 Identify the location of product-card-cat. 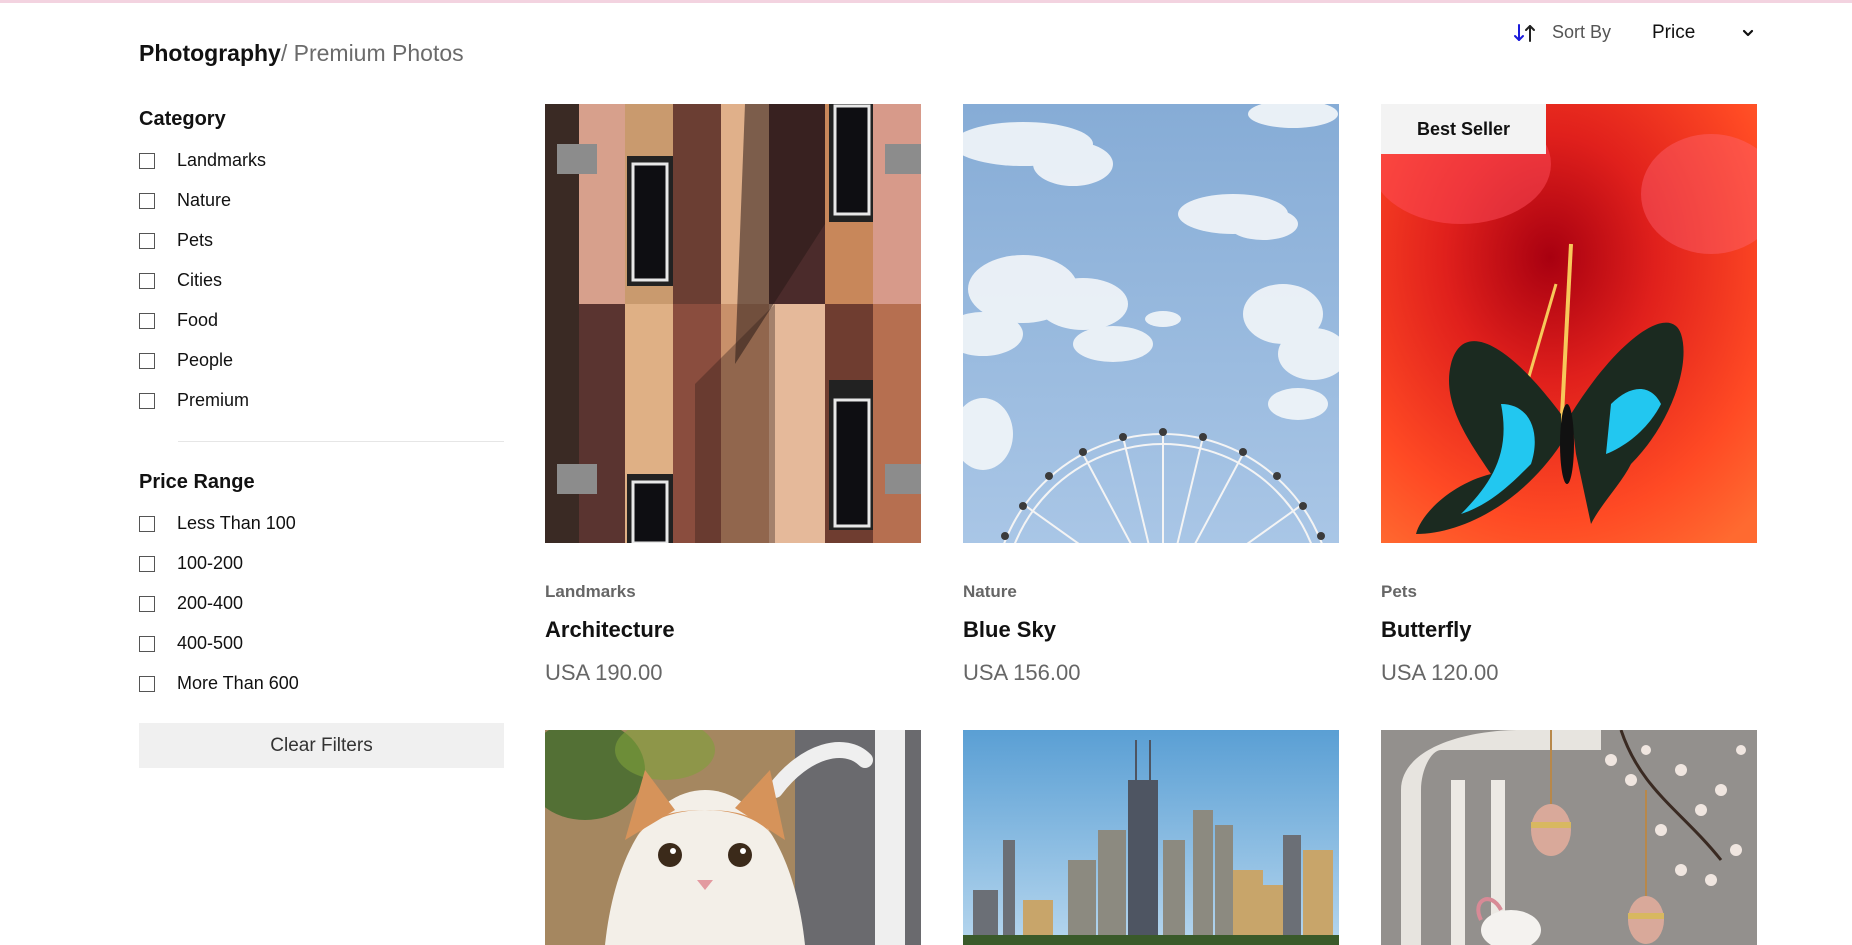
(733, 837).